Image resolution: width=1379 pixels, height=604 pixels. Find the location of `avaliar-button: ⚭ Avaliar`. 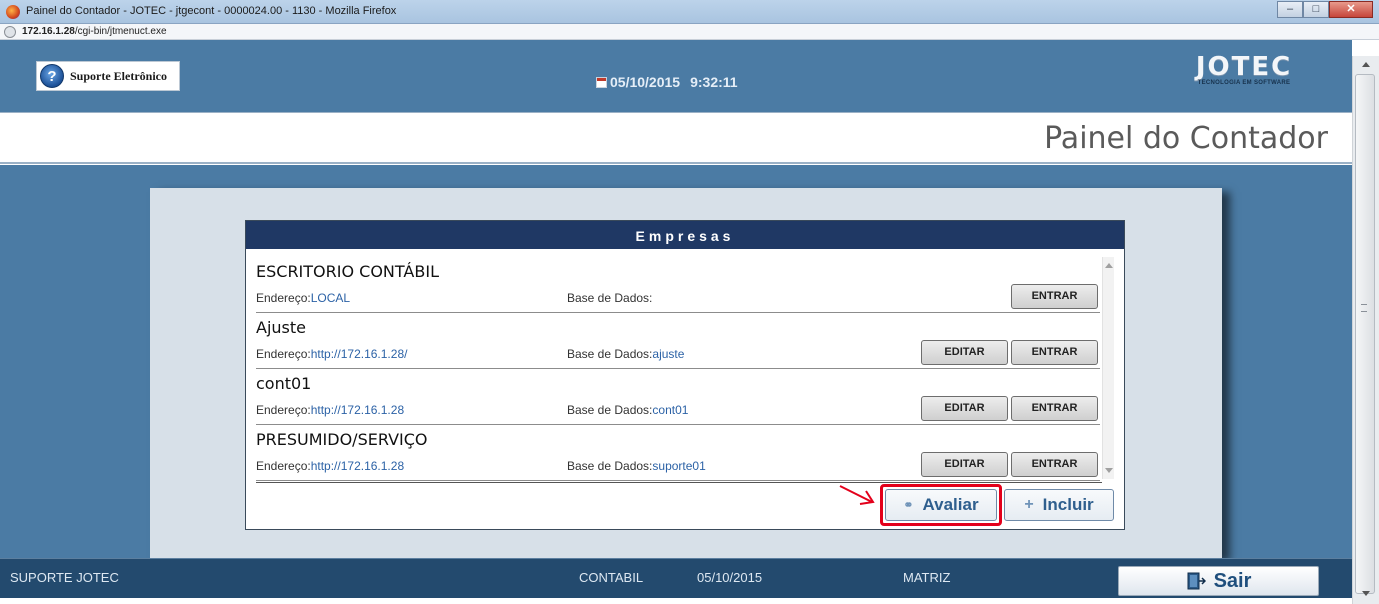

avaliar-button: ⚭ Avaliar is located at coordinates (941, 505).